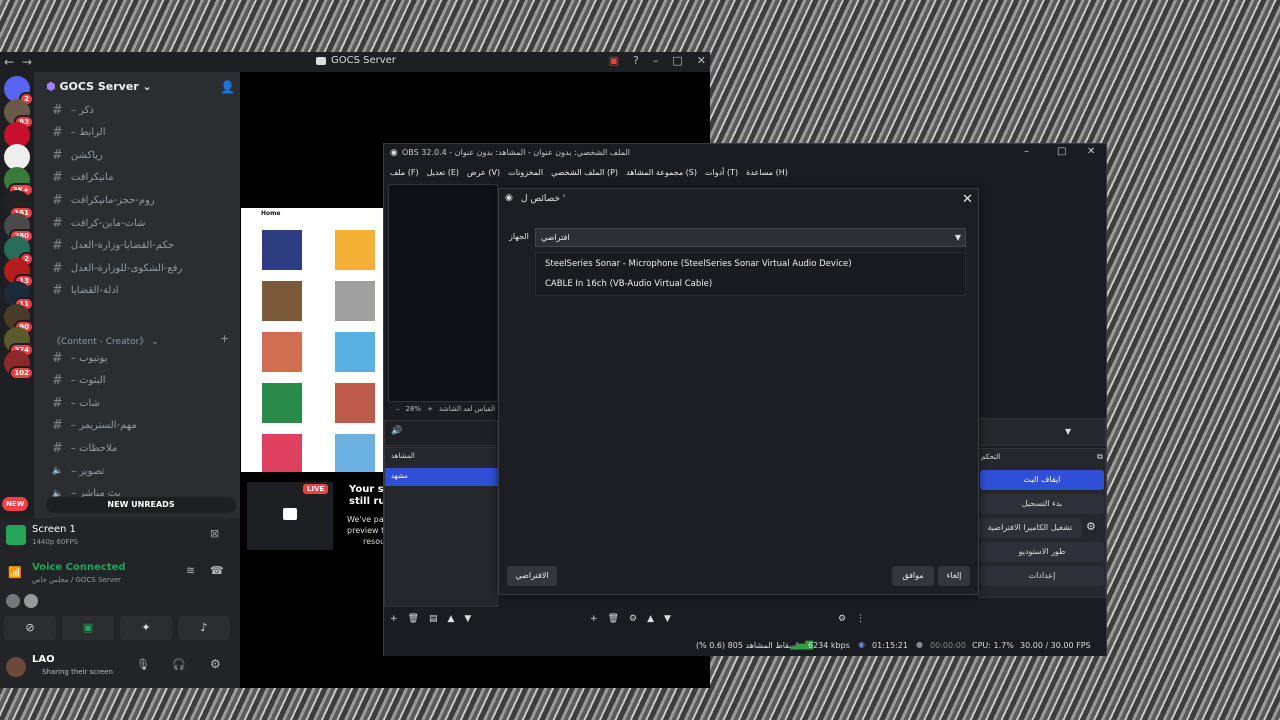  I want to click on menu-item: الملف الشخصي (P), so click(584, 172).